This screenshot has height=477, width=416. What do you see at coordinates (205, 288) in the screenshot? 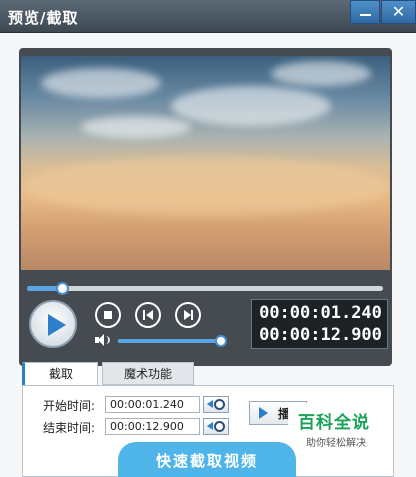
I see `seek-bar` at bounding box center [205, 288].